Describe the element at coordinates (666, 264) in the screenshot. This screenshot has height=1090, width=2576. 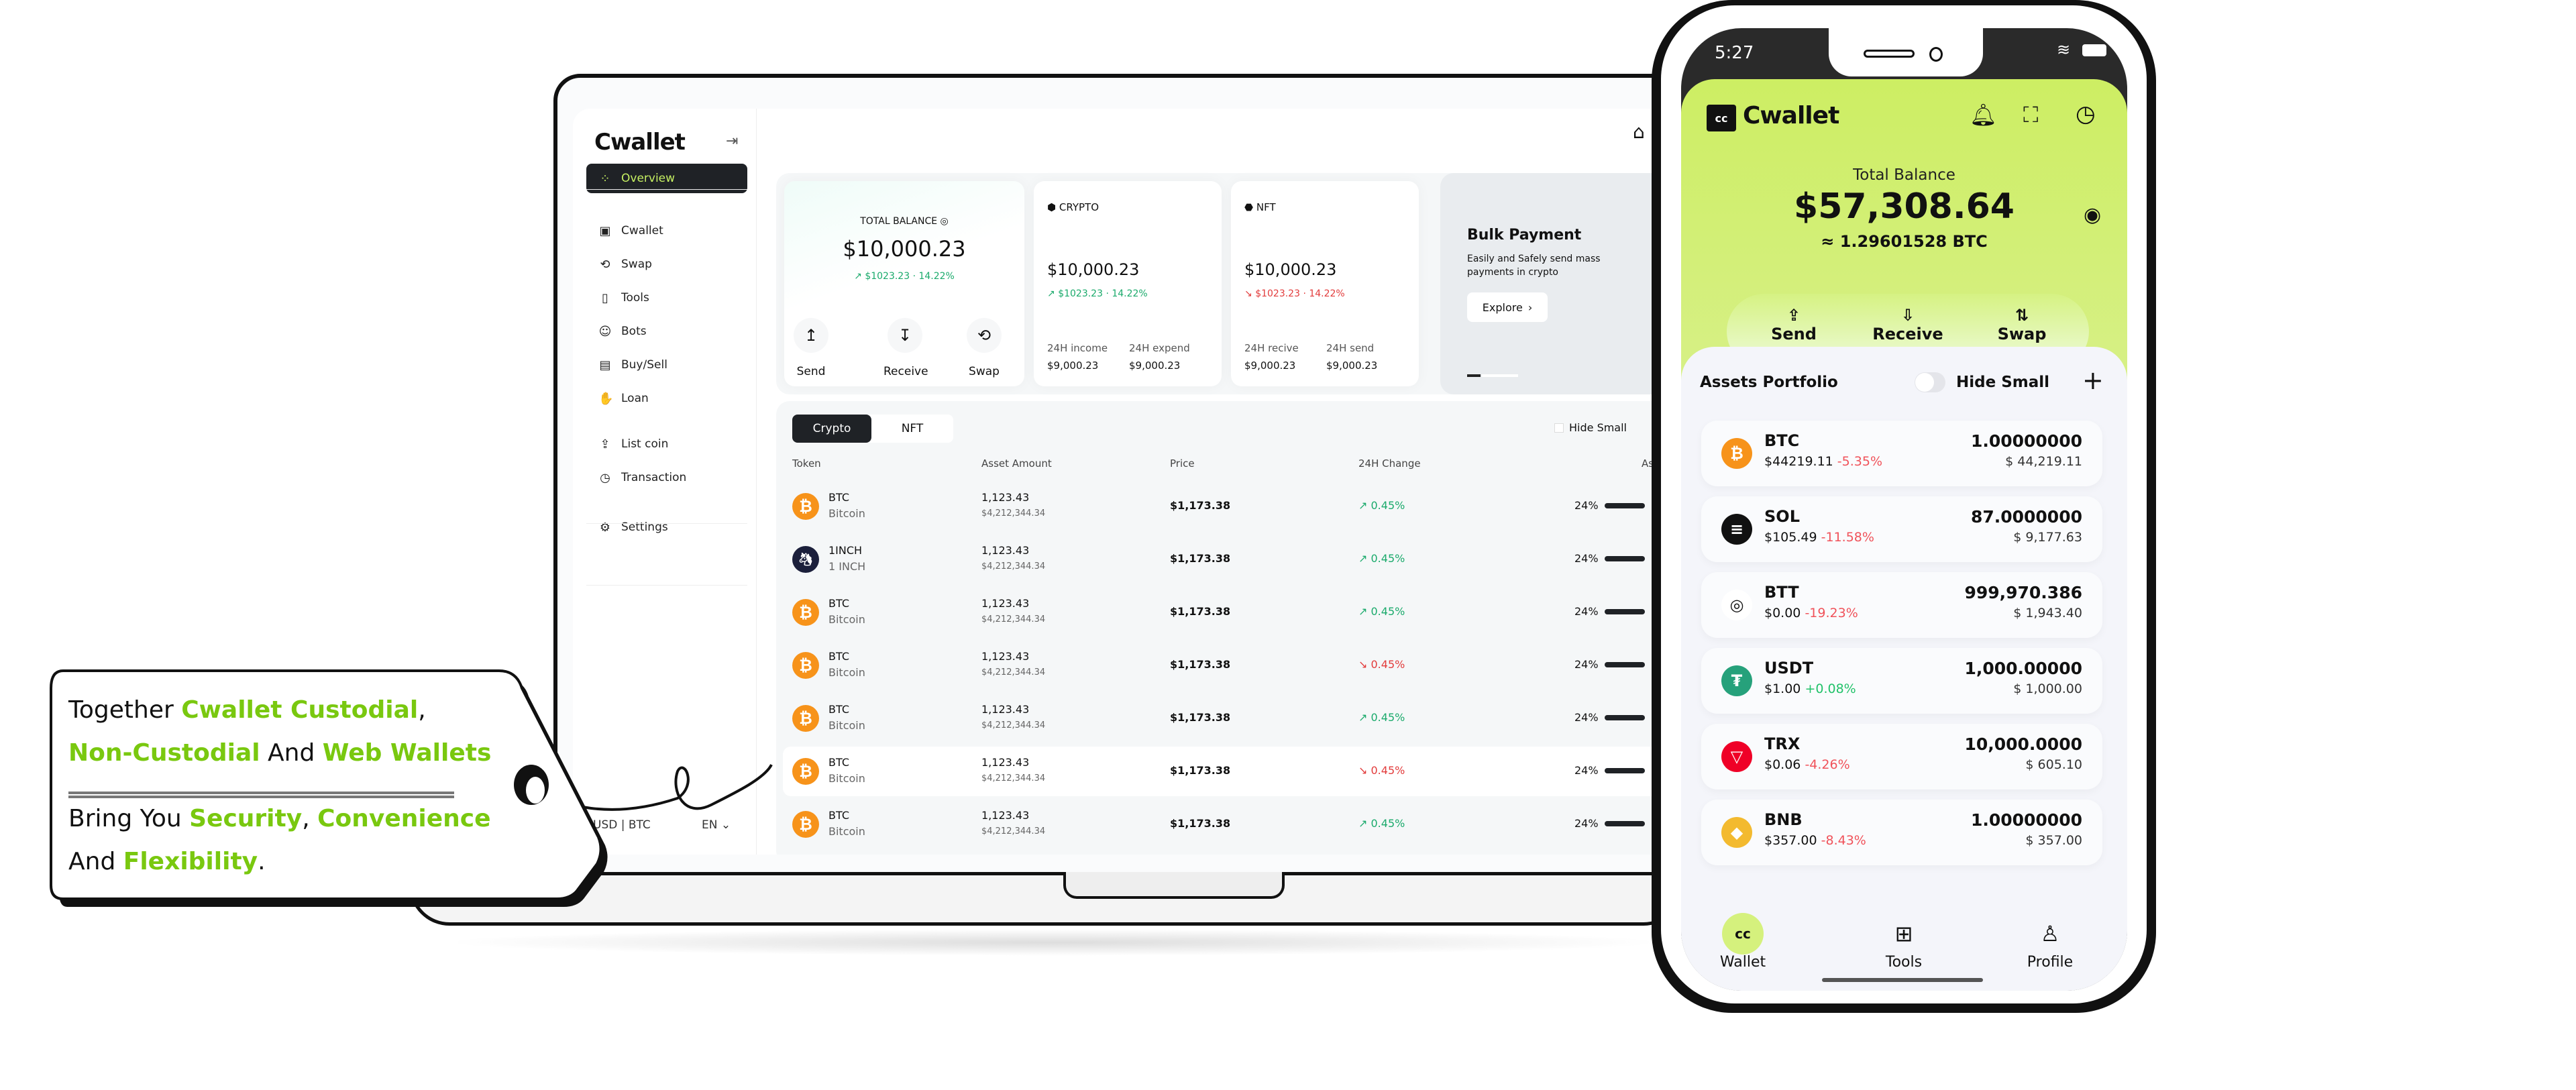
I see `sidebar-item-swap: ⟲ Swap` at that location.